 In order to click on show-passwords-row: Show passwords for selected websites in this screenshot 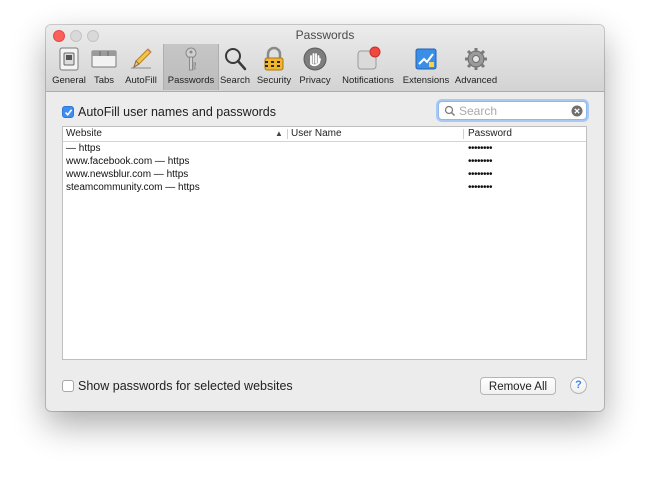, I will do `click(177, 386)`.